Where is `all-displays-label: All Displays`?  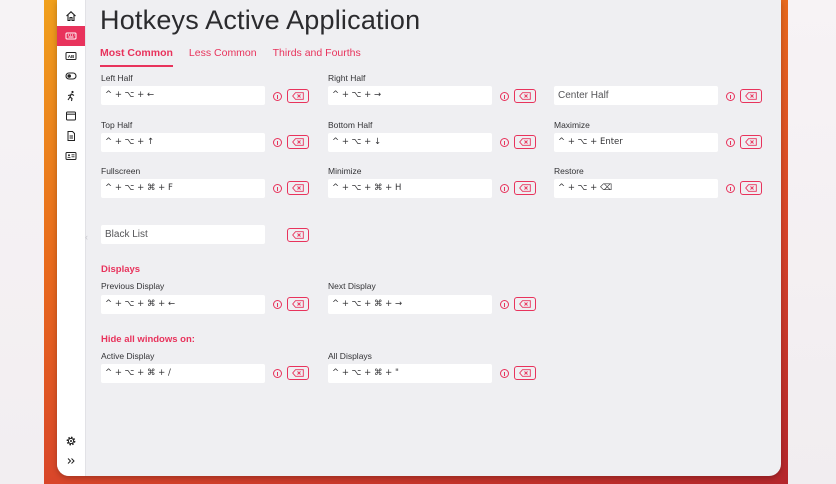
all-displays-label: All Displays is located at coordinates (350, 356).